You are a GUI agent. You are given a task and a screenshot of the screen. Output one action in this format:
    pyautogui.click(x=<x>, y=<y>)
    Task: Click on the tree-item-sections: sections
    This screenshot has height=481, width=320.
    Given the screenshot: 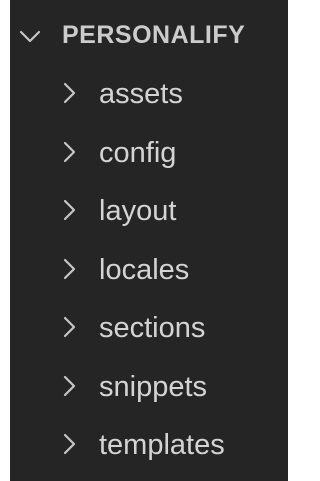 What is the action you would take?
    pyautogui.click(x=149, y=332)
    